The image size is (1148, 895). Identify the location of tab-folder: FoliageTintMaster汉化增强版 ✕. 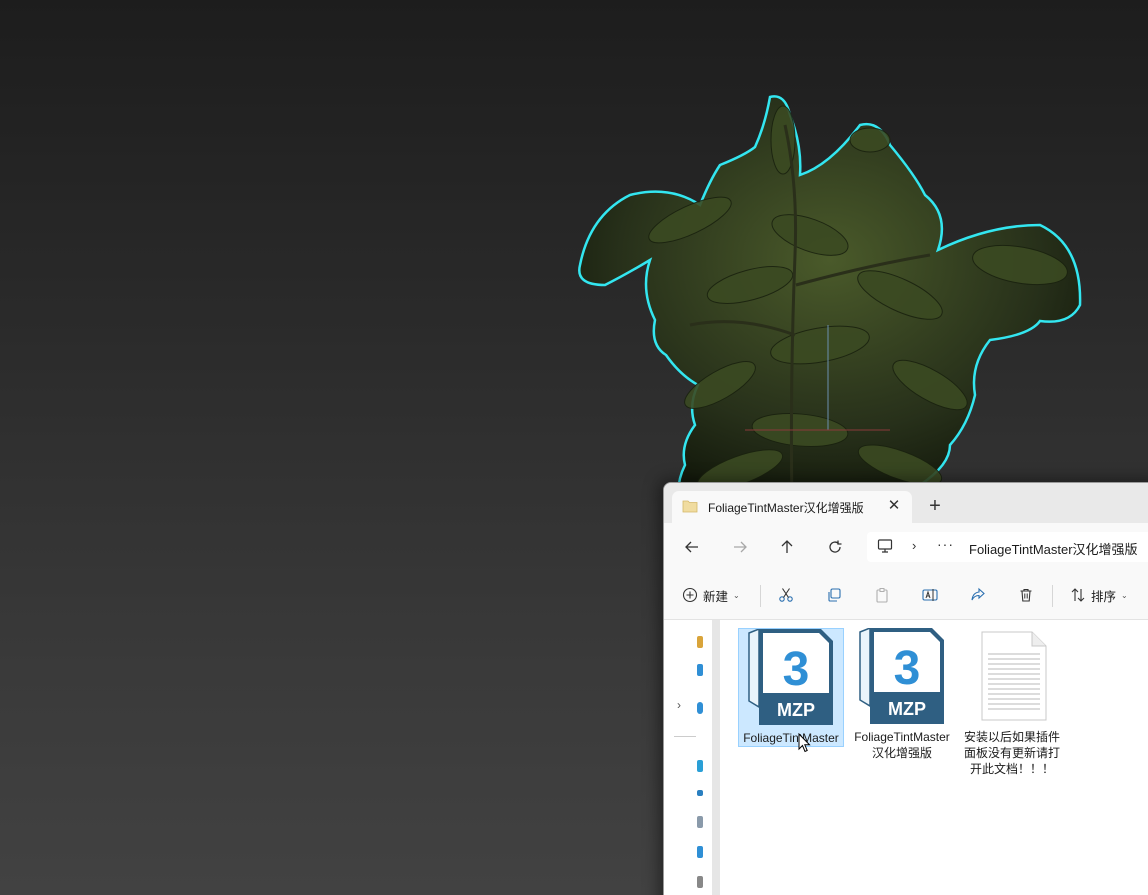
(792, 507).